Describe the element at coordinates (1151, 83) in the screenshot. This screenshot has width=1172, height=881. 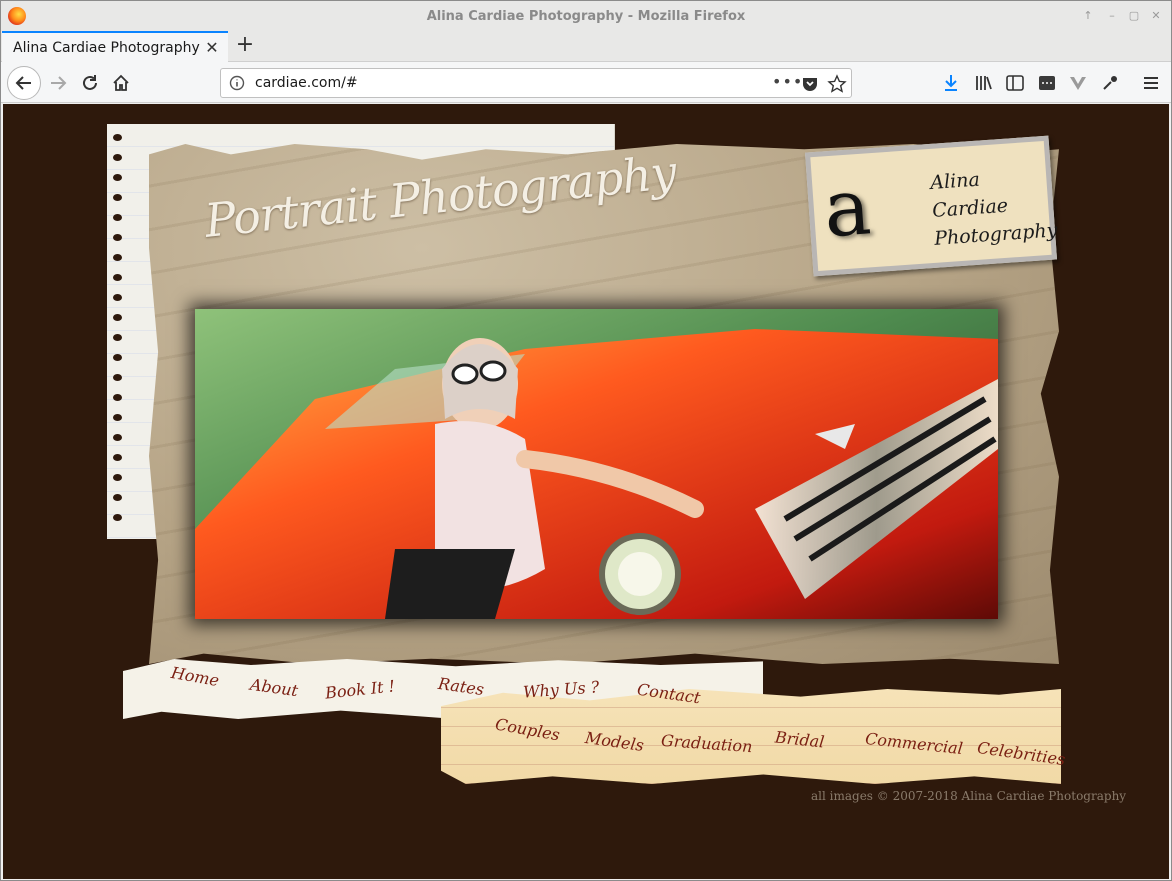
I see `menu-icon` at that location.